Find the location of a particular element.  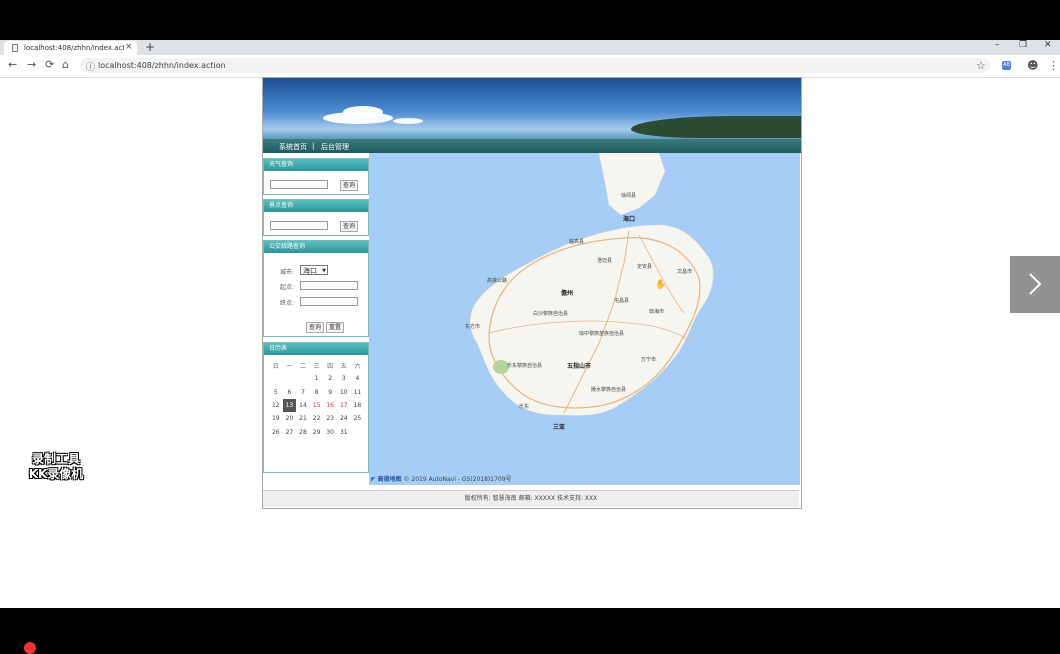

calendar-day: 5 is located at coordinates (276, 392).